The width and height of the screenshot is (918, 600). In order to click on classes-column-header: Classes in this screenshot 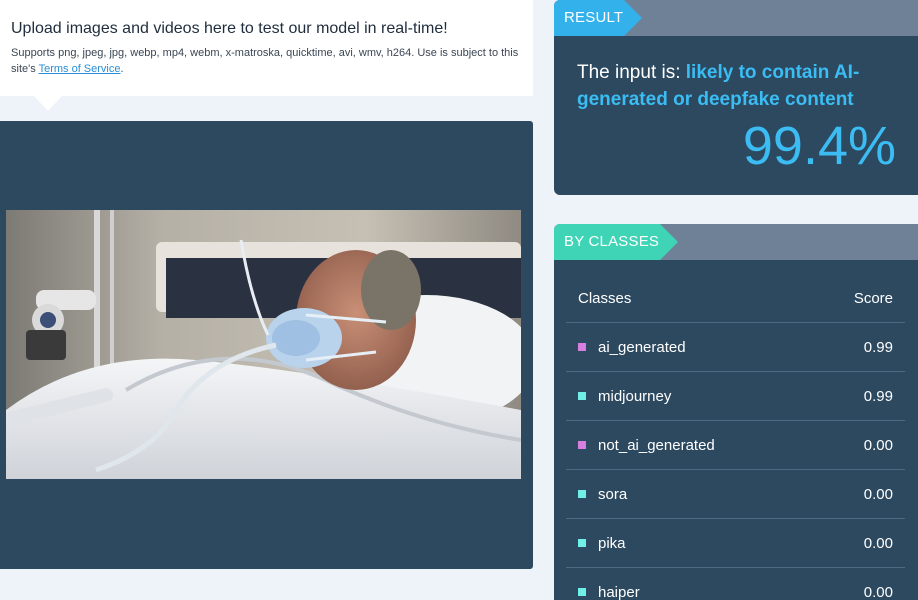, I will do `click(605, 298)`.